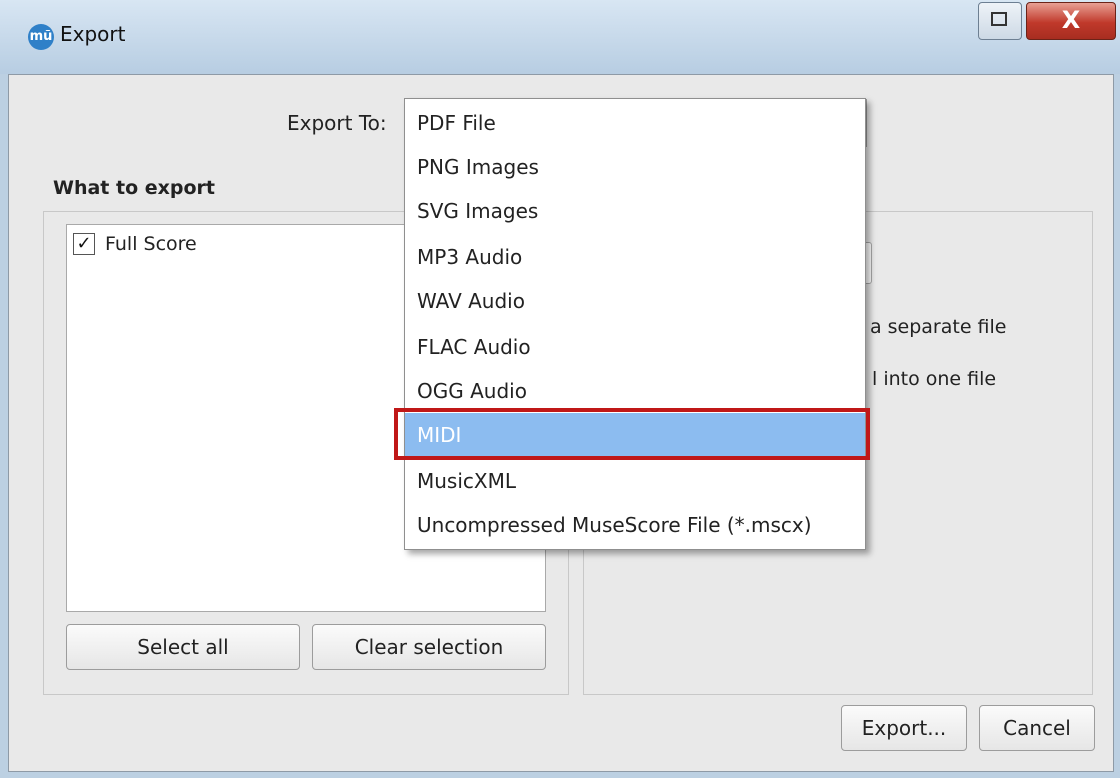 The height and width of the screenshot is (778, 1120). I want to click on clear-selection-button: Clear selection, so click(429, 647).